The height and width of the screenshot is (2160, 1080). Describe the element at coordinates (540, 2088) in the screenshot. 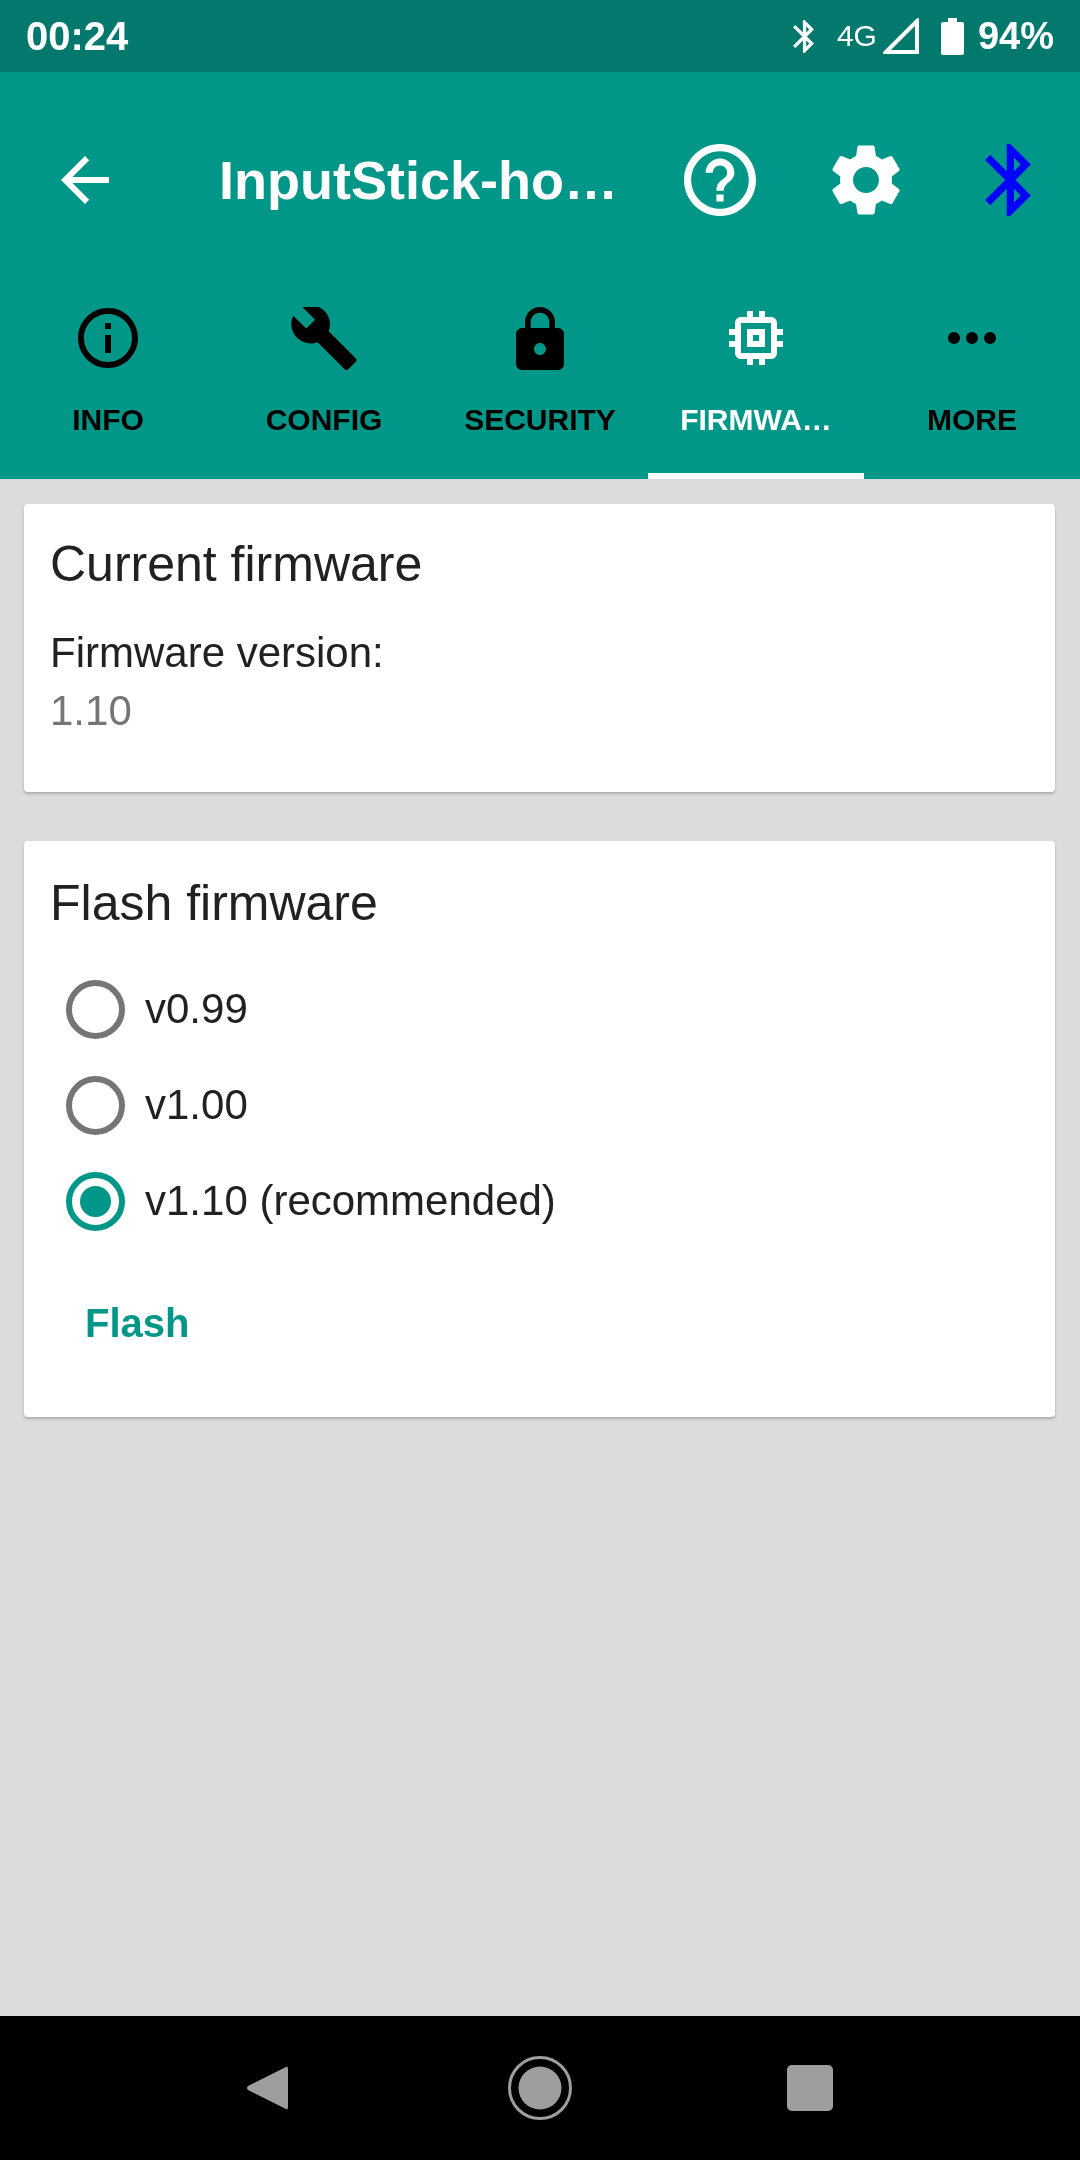

I see `home-icon` at that location.